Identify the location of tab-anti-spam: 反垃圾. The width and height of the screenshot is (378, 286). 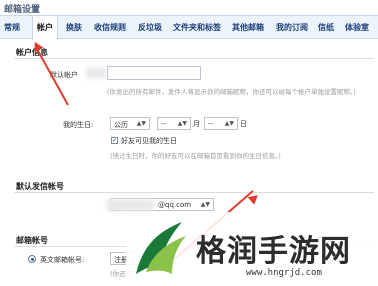
(150, 27).